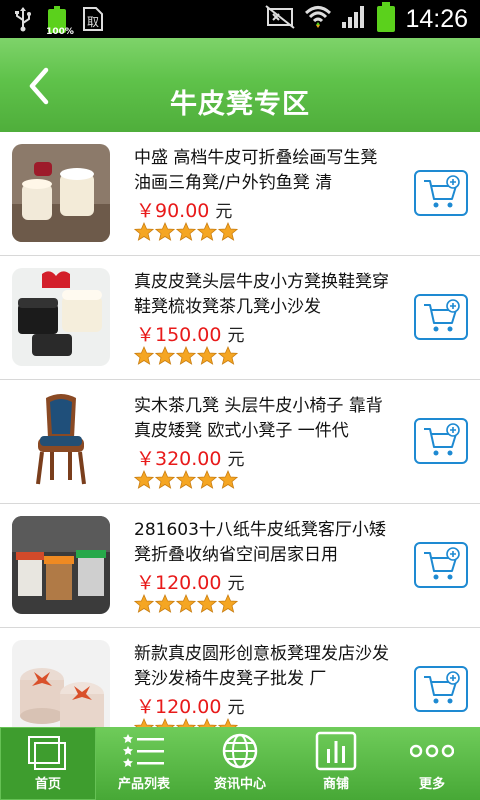  I want to click on product-title: 实木茶几凳 头层牛皮小椅子 靠背真皮矮凳 欧式小凳子 一件代, so click(258, 418).